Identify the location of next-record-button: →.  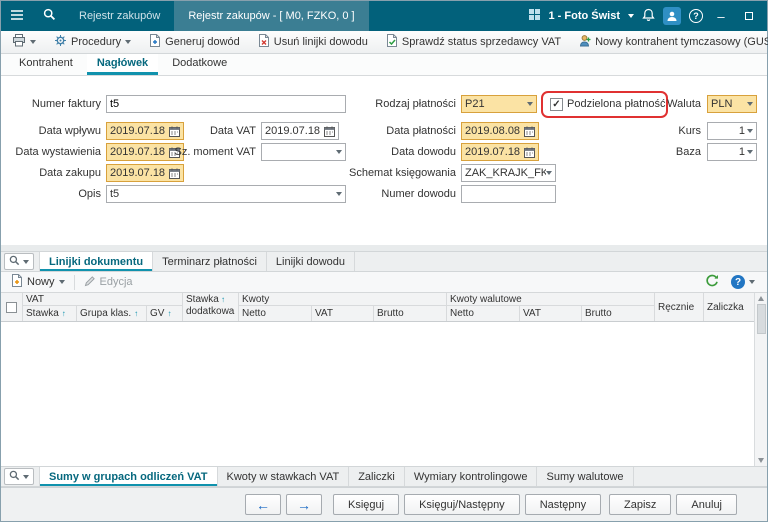
(304, 504).